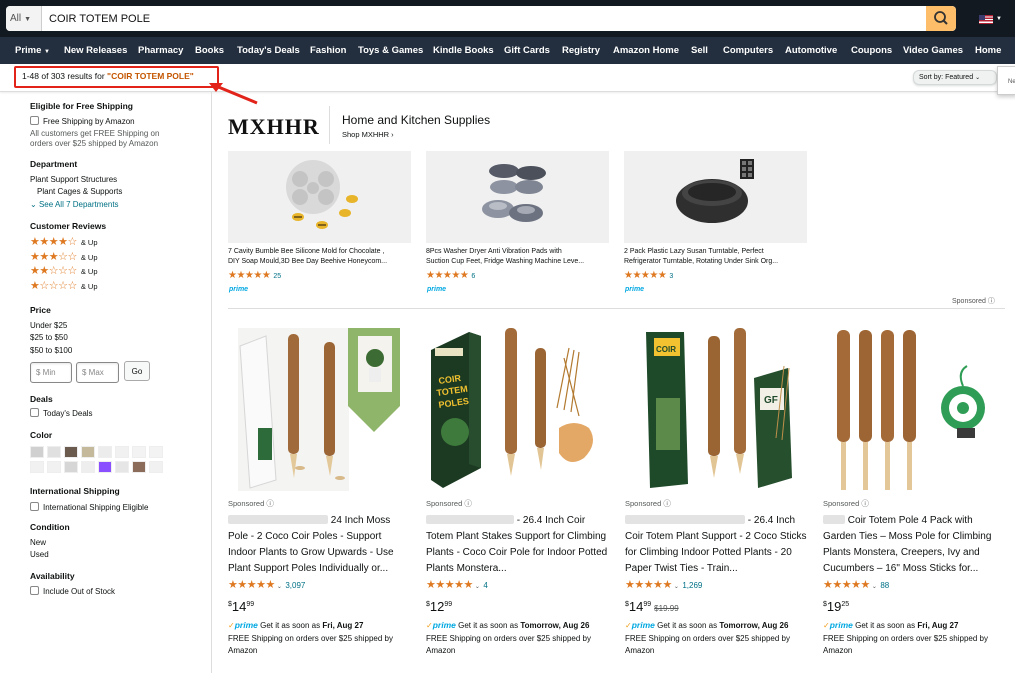  What do you see at coordinates (811, 50) in the screenshot?
I see `nav-automotive: Automotive` at bounding box center [811, 50].